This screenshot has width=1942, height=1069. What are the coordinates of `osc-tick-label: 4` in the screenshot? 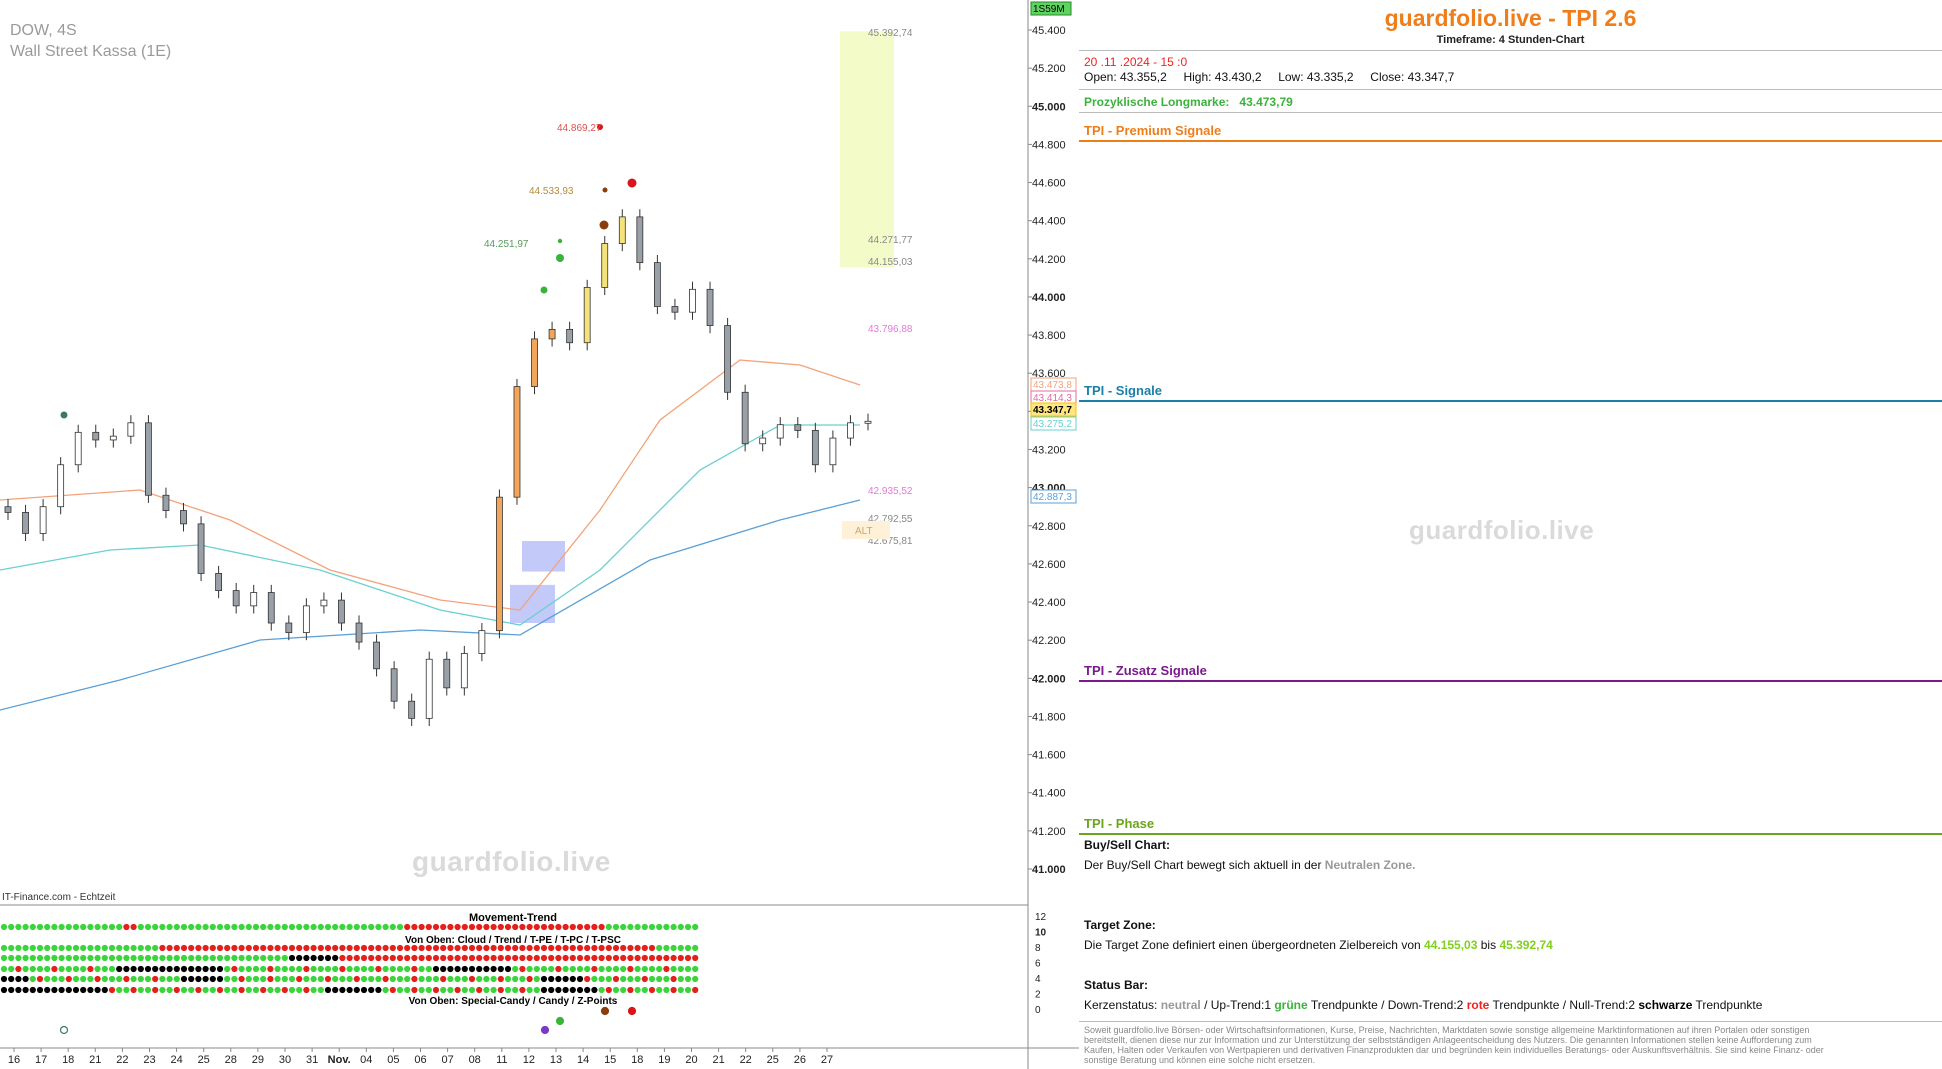 It's located at (1038, 979).